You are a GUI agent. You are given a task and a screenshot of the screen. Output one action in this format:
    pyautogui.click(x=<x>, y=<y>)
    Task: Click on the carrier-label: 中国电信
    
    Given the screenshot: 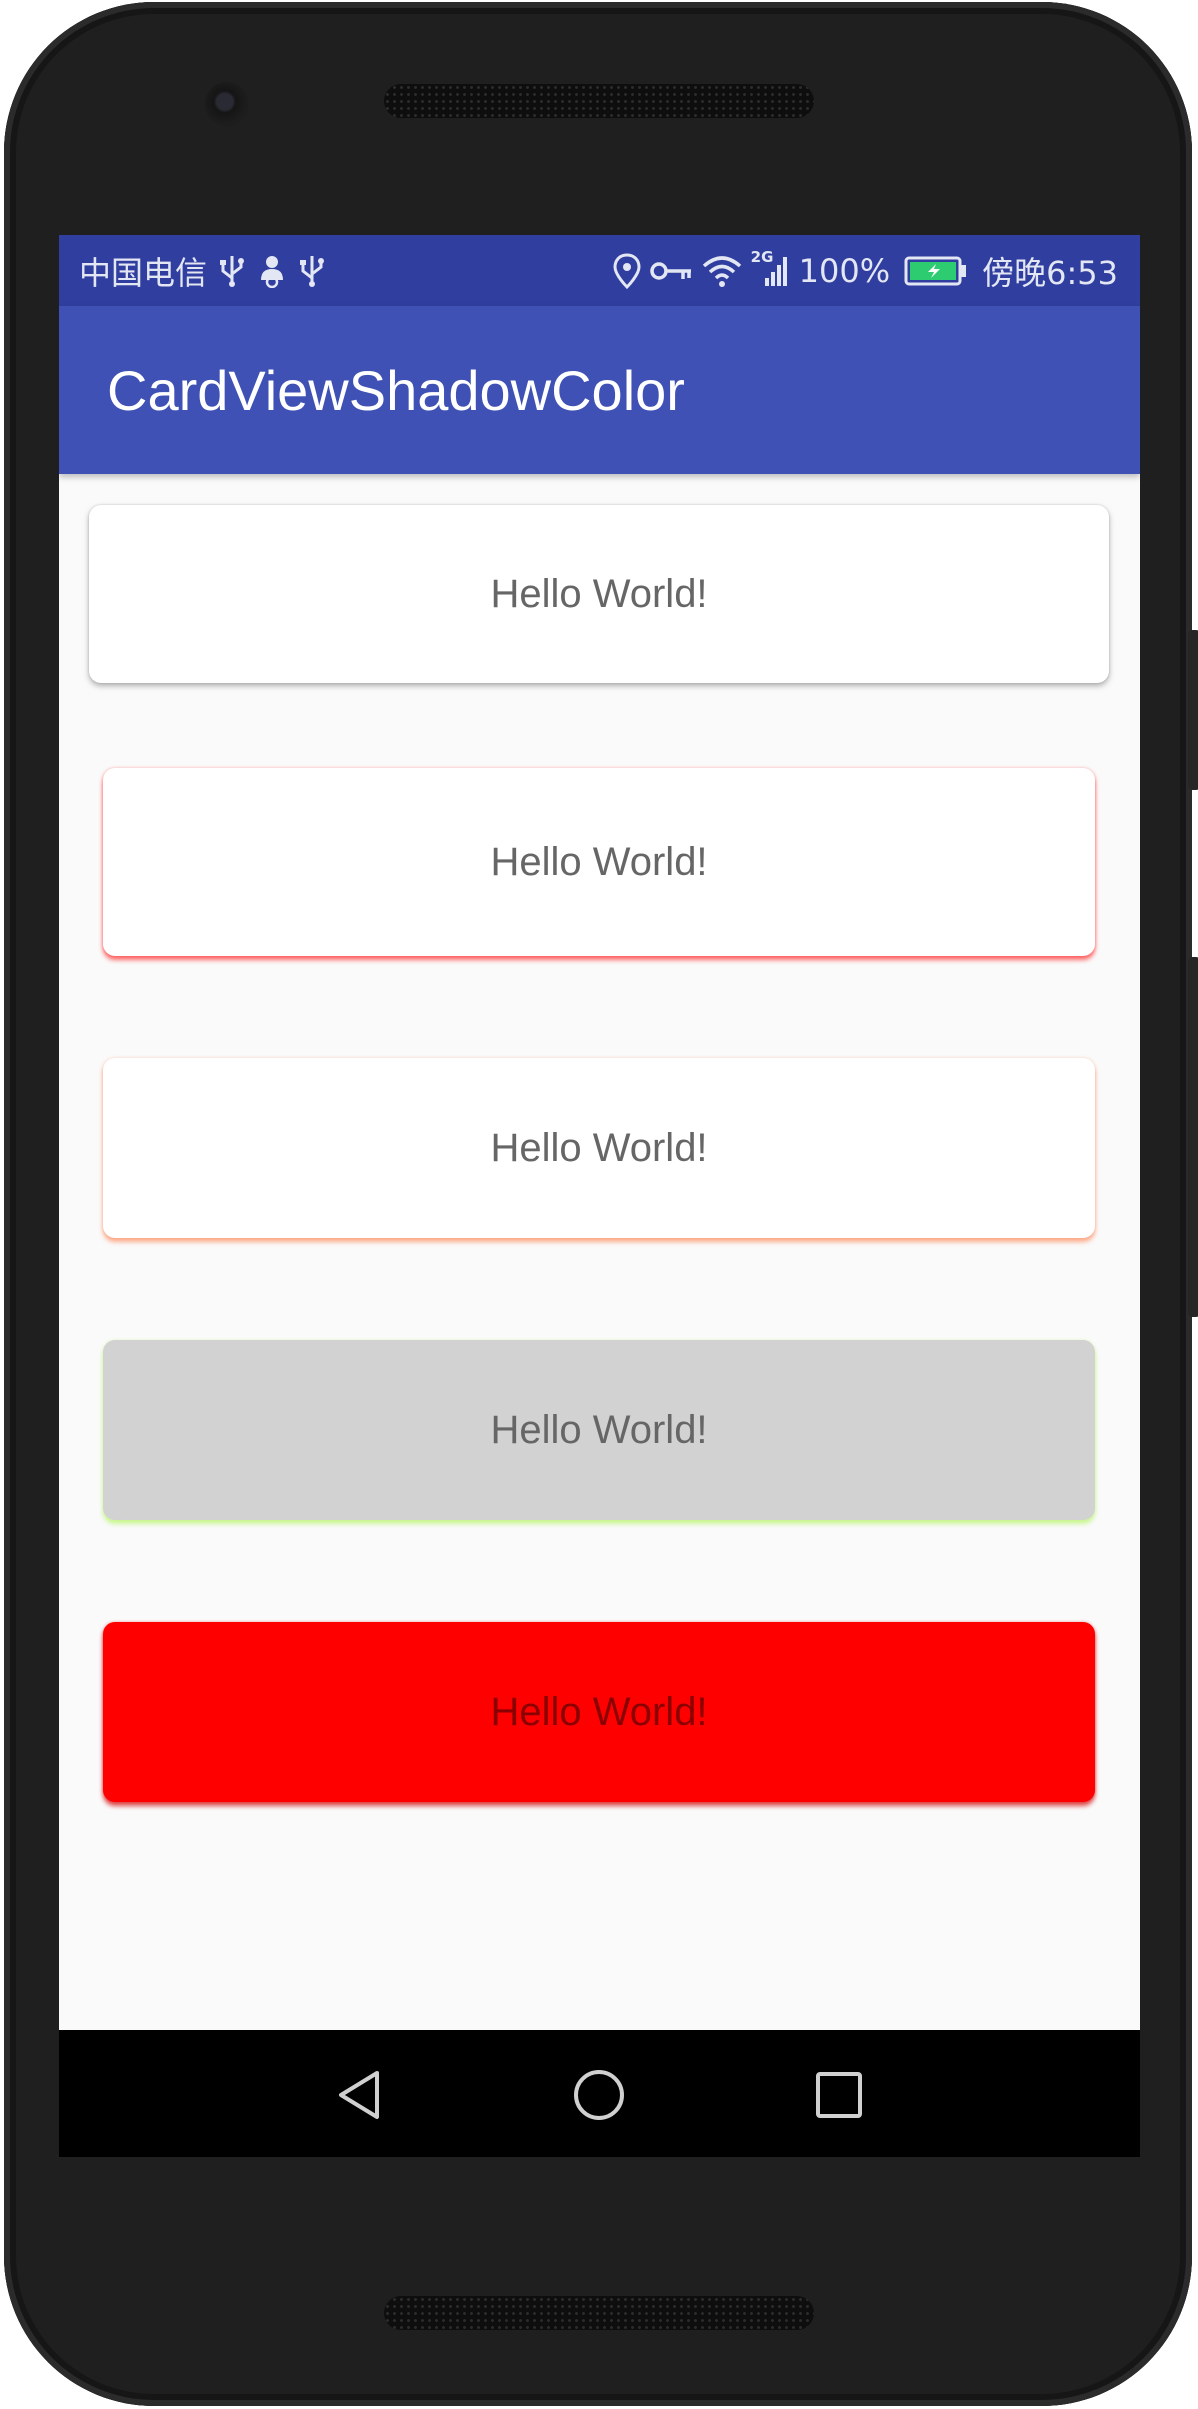 What is the action you would take?
    pyautogui.click(x=143, y=273)
    